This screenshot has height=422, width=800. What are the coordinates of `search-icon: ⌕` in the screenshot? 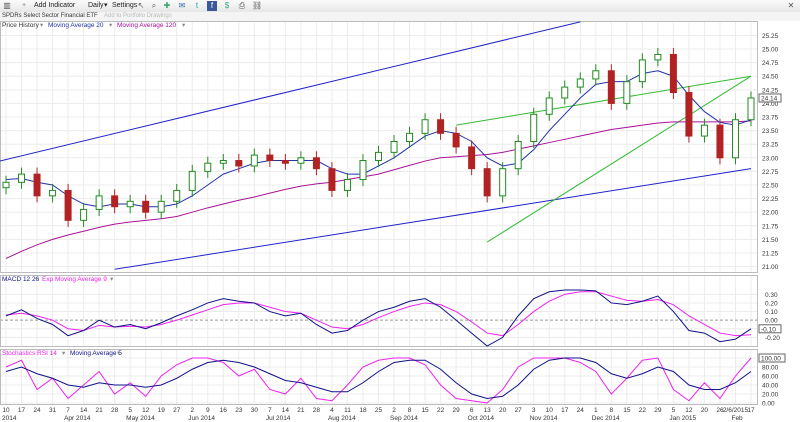 It's located at (154, 6).